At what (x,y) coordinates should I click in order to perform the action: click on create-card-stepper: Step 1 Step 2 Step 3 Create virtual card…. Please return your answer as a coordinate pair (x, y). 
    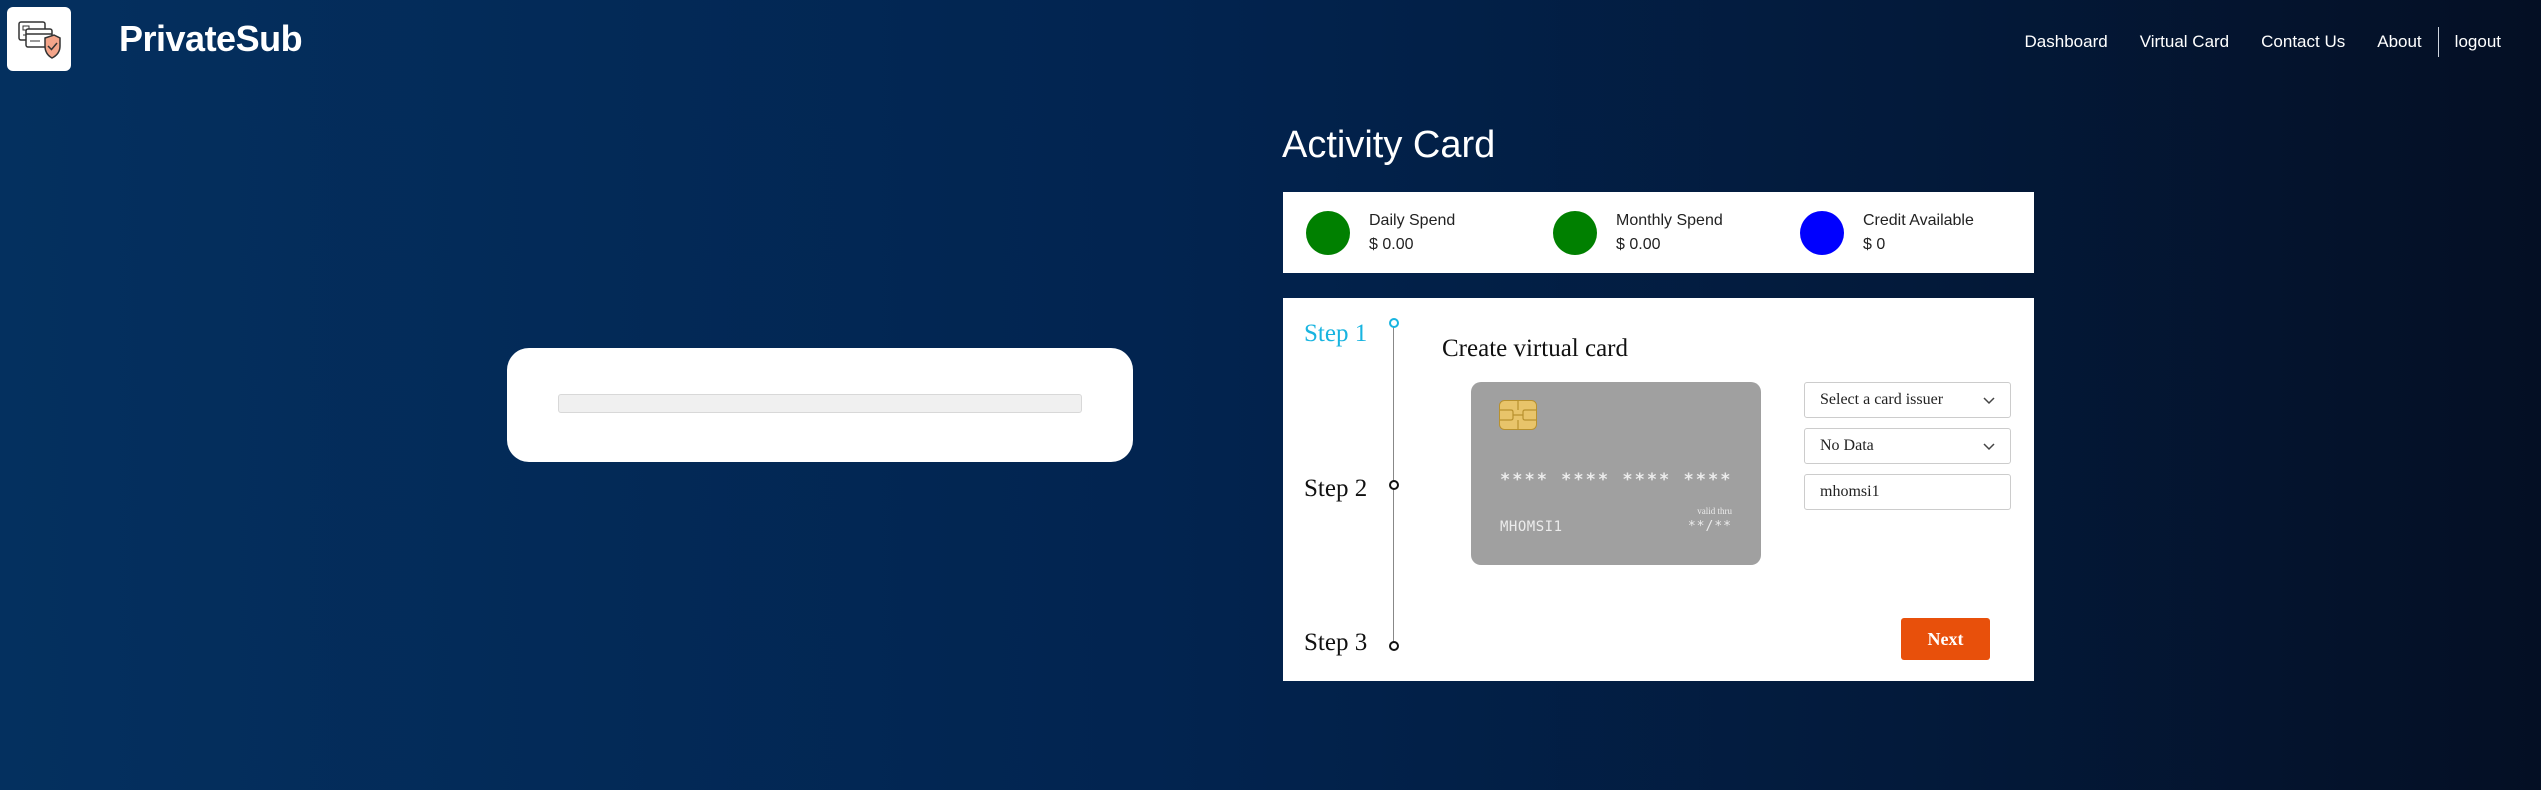
    Looking at the image, I should click on (1658, 489).